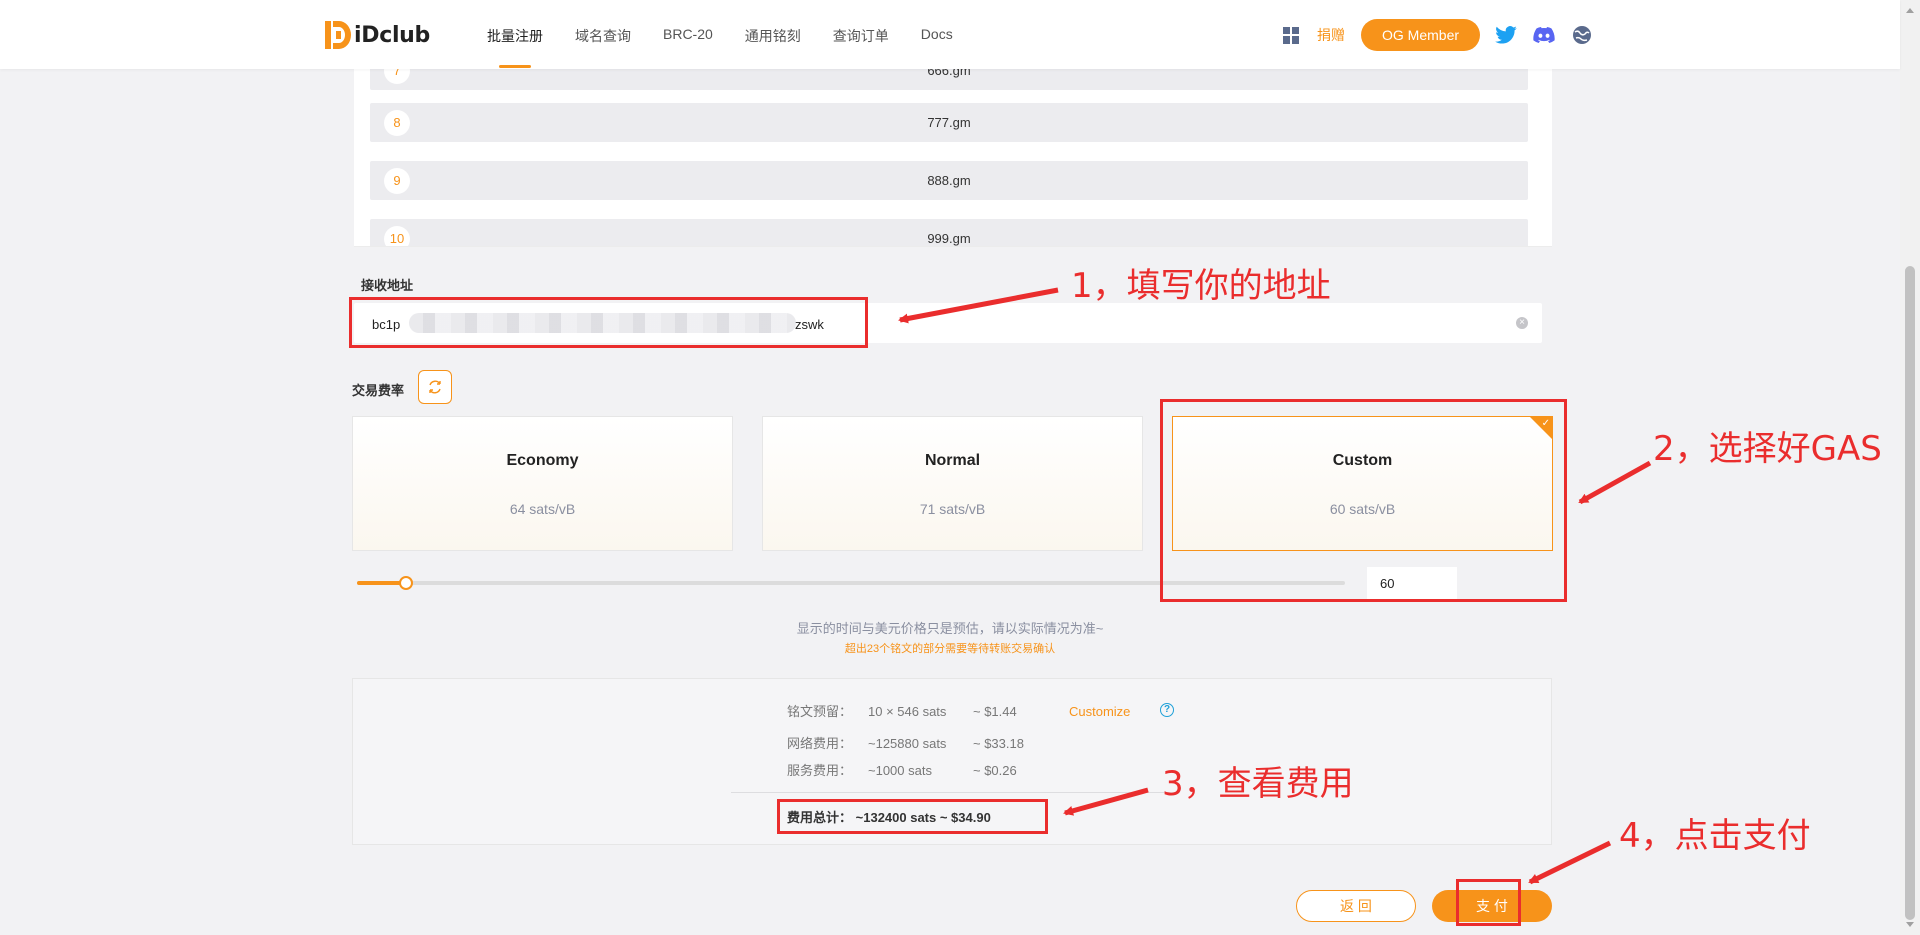  Describe the element at coordinates (902, 770) in the screenshot. I see `summary-row-service: 服务费用： ~1000 sats ~ $0.26` at that location.